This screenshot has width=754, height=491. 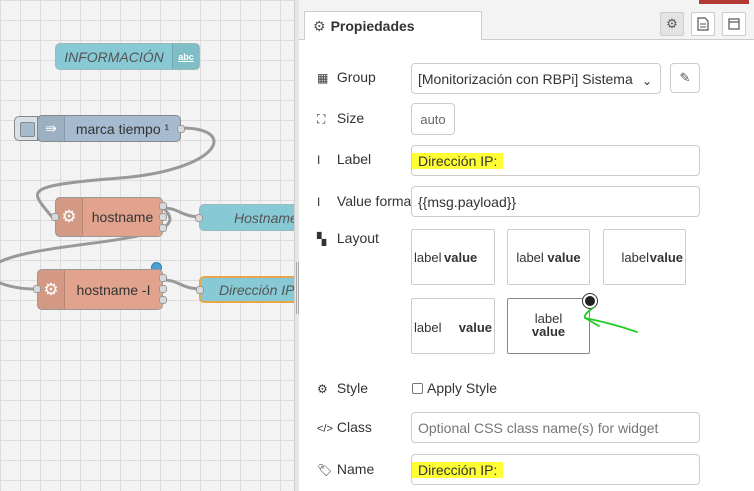 What do you see at coordinates (257, 289) in the screenshot?
I see `node-label: Dirección IP:` at bounding box center [257, 289].